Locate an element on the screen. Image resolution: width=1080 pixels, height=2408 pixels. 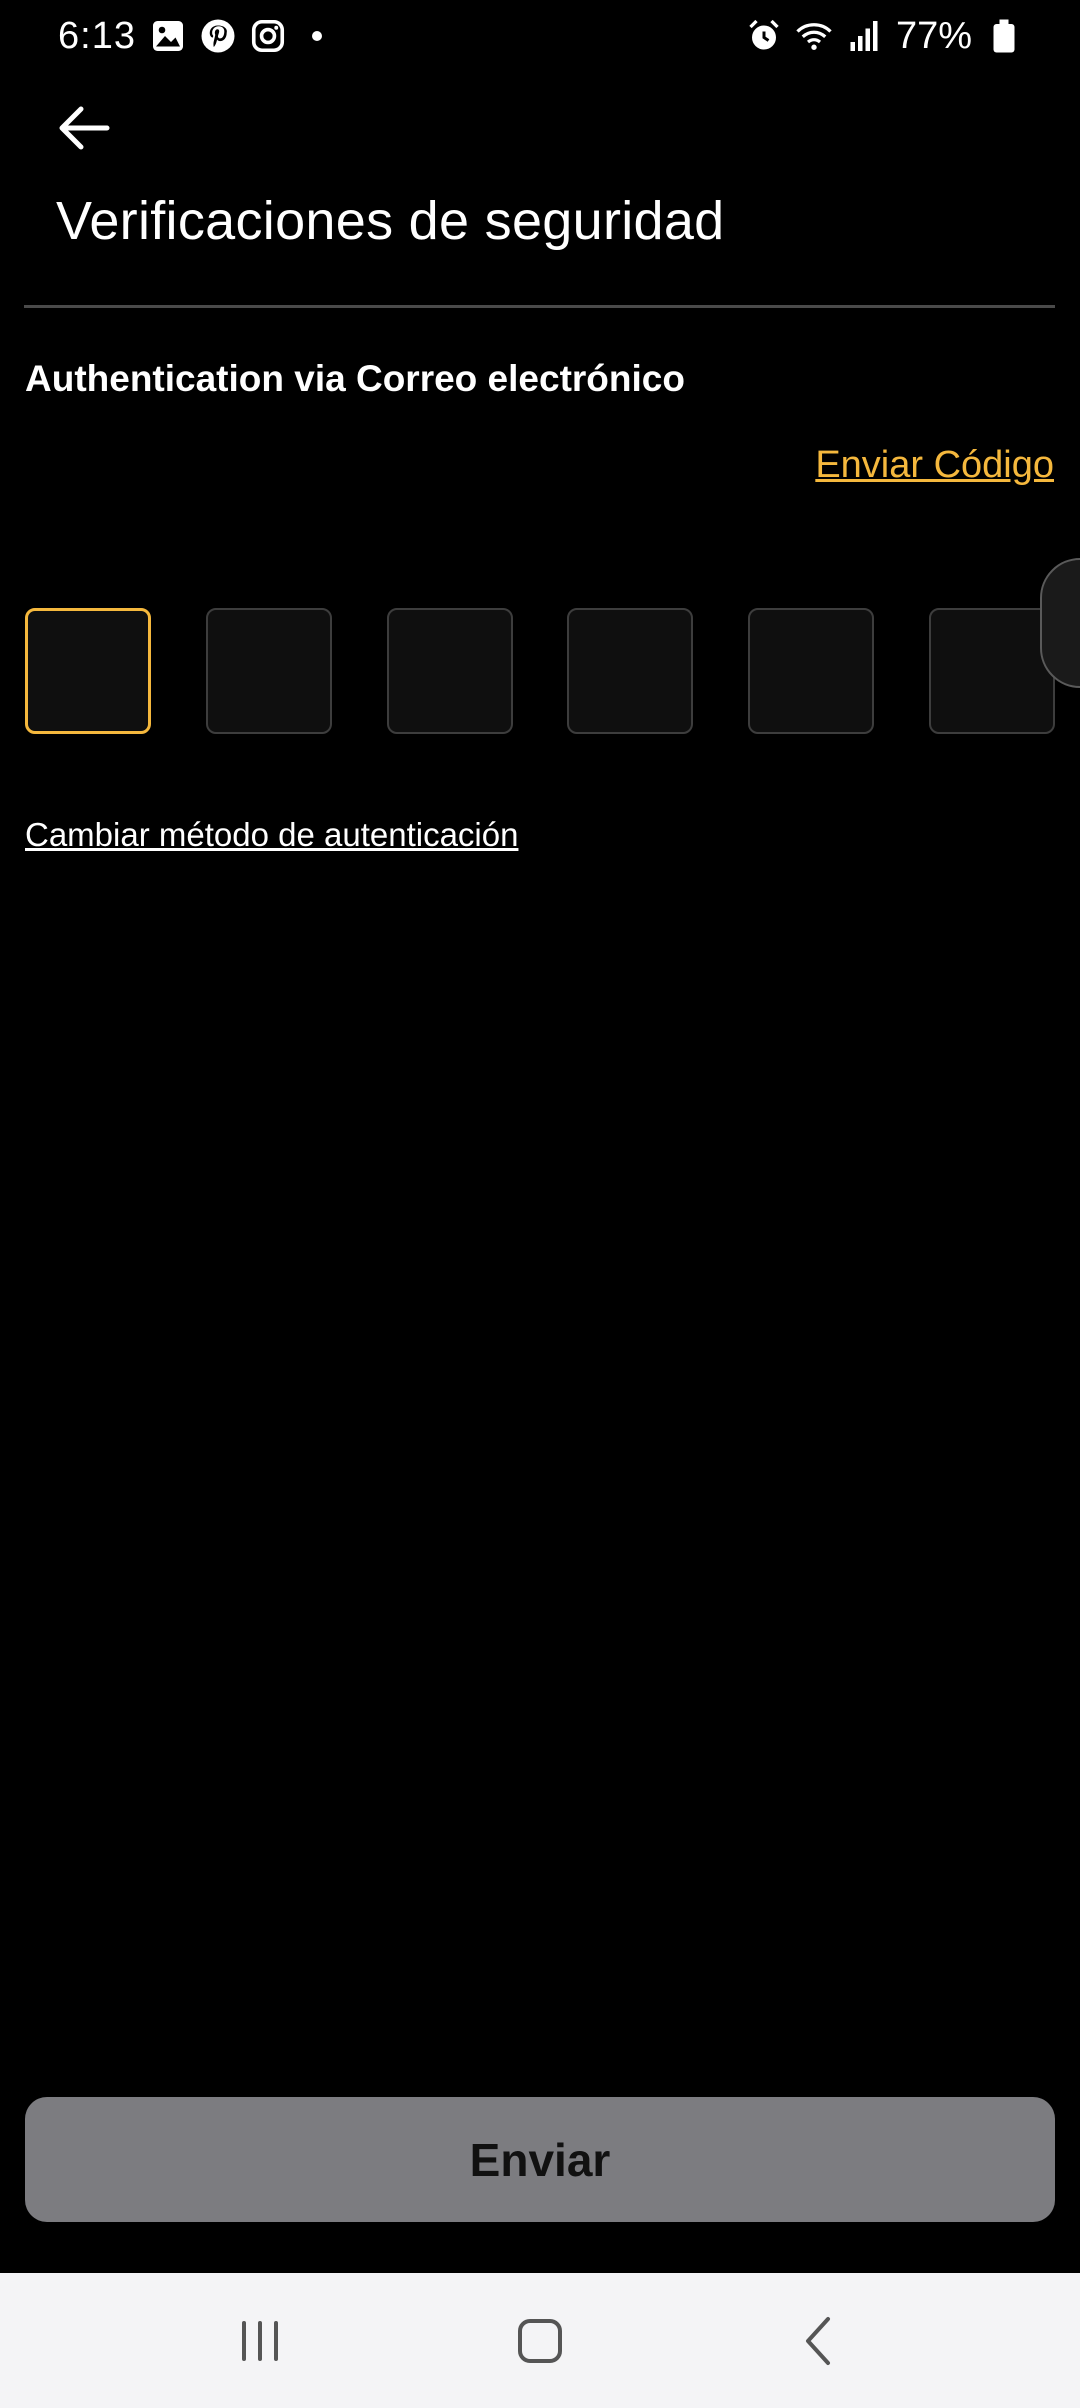
back-icon is located at coordinates (818, 2340).